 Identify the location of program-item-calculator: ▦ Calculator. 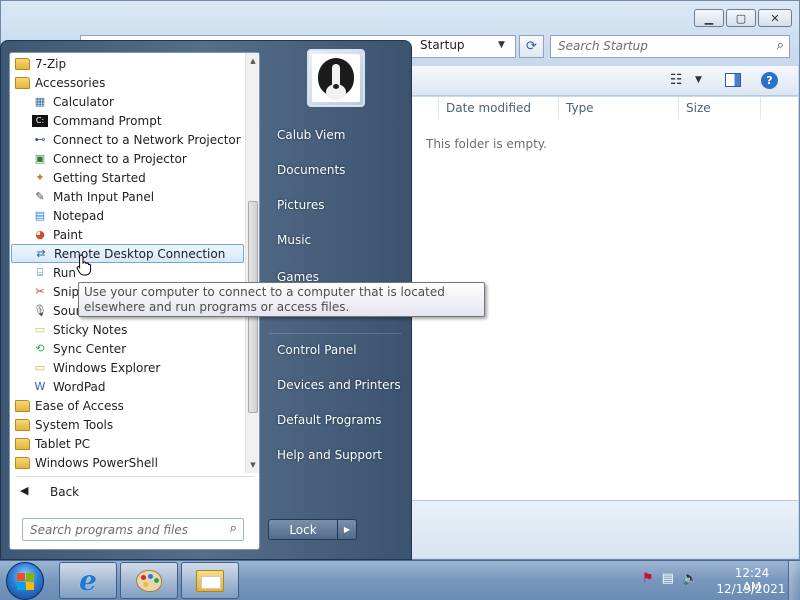
(127, 101).